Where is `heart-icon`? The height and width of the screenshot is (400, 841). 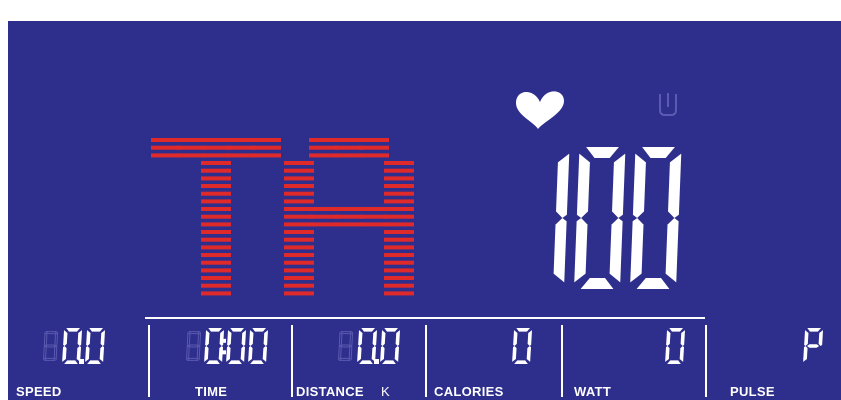
heart-icon is located at coordinates (540, 110).